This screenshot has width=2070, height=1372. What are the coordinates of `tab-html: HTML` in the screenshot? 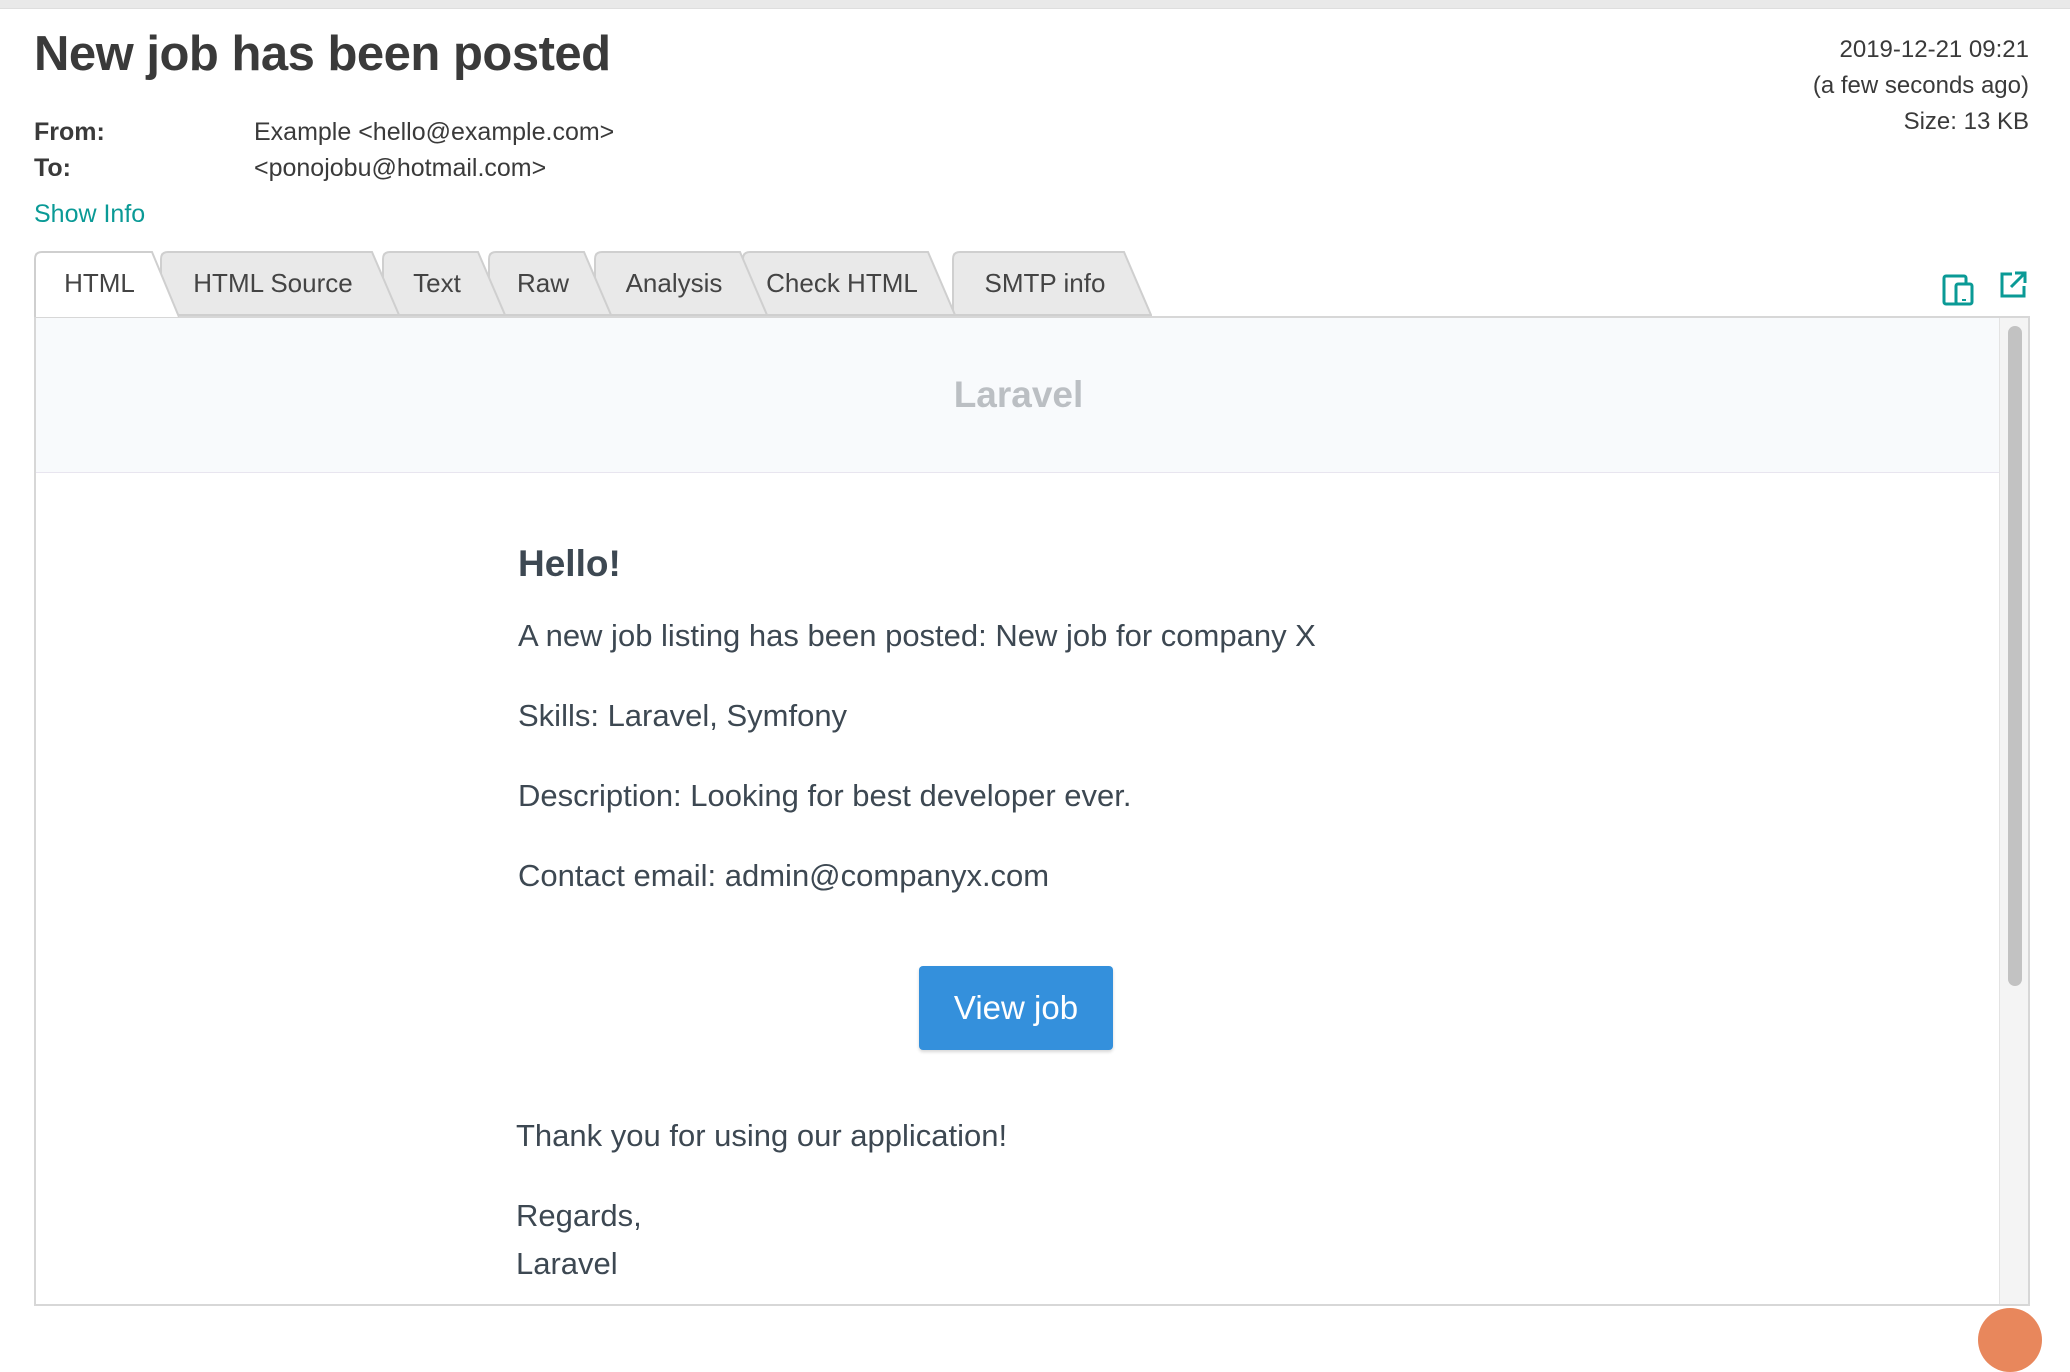 It's located at (106, 284).